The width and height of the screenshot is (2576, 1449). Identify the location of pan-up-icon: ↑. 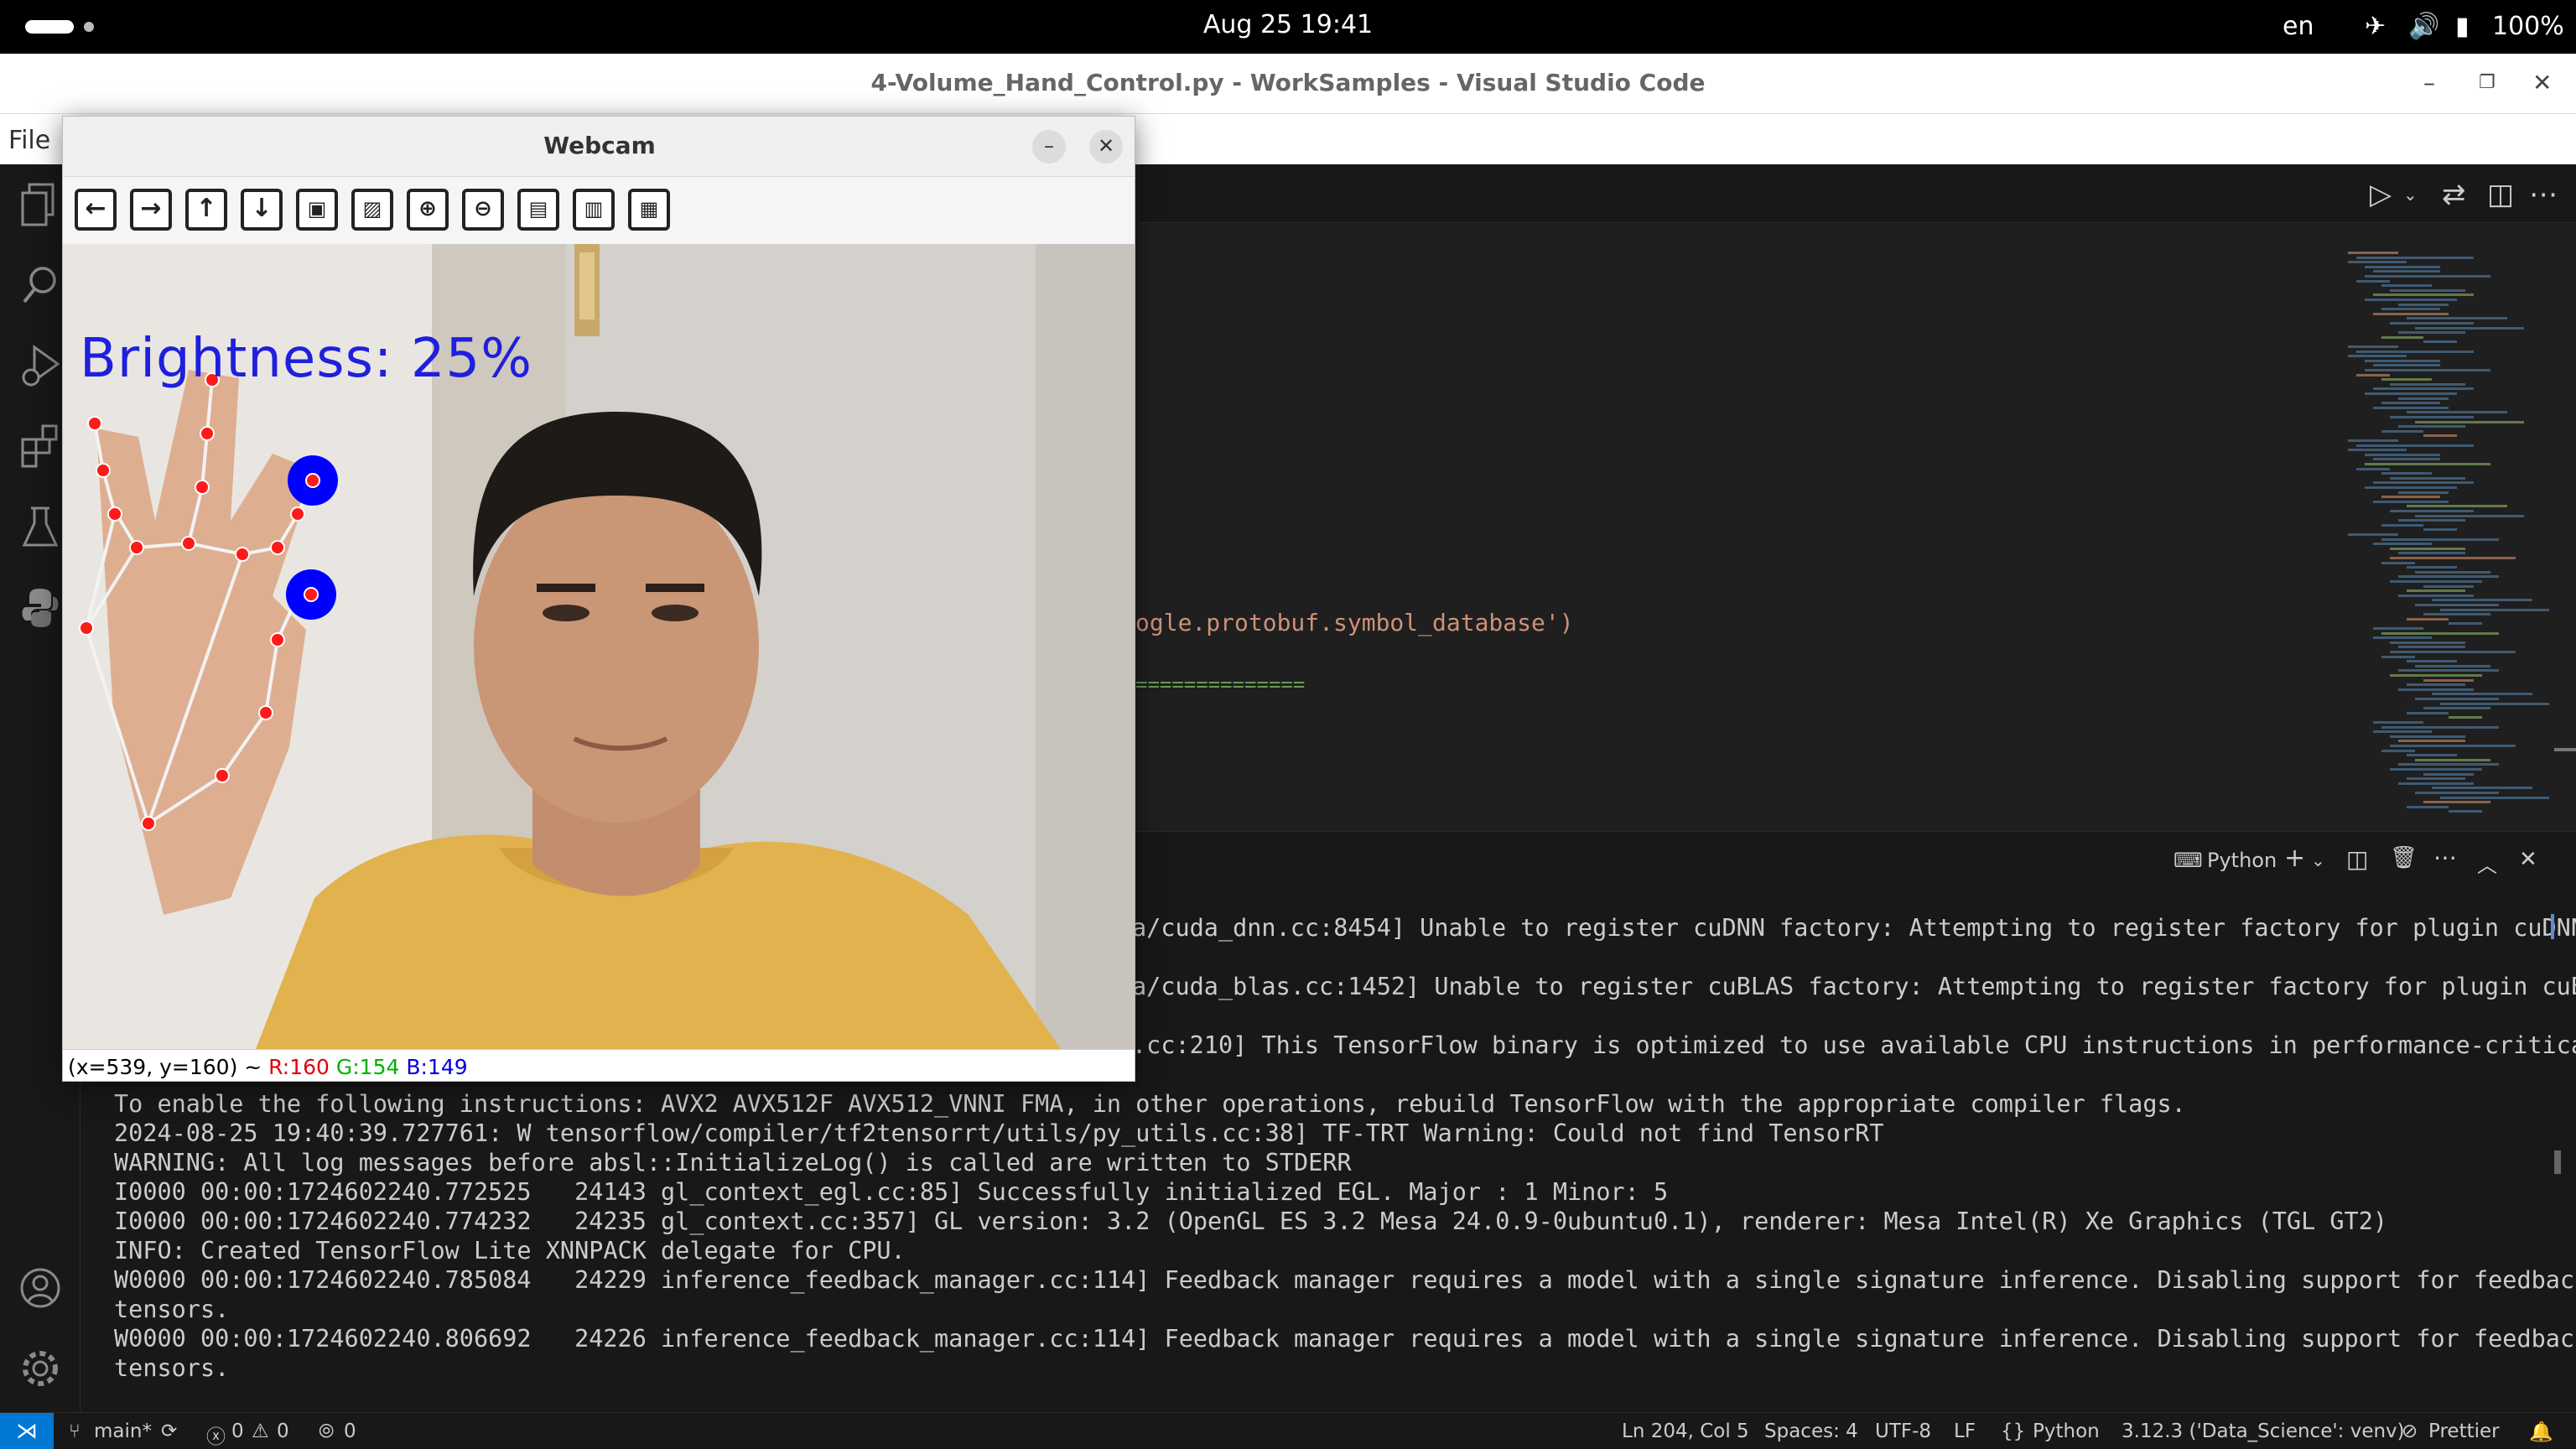
(206, 210).